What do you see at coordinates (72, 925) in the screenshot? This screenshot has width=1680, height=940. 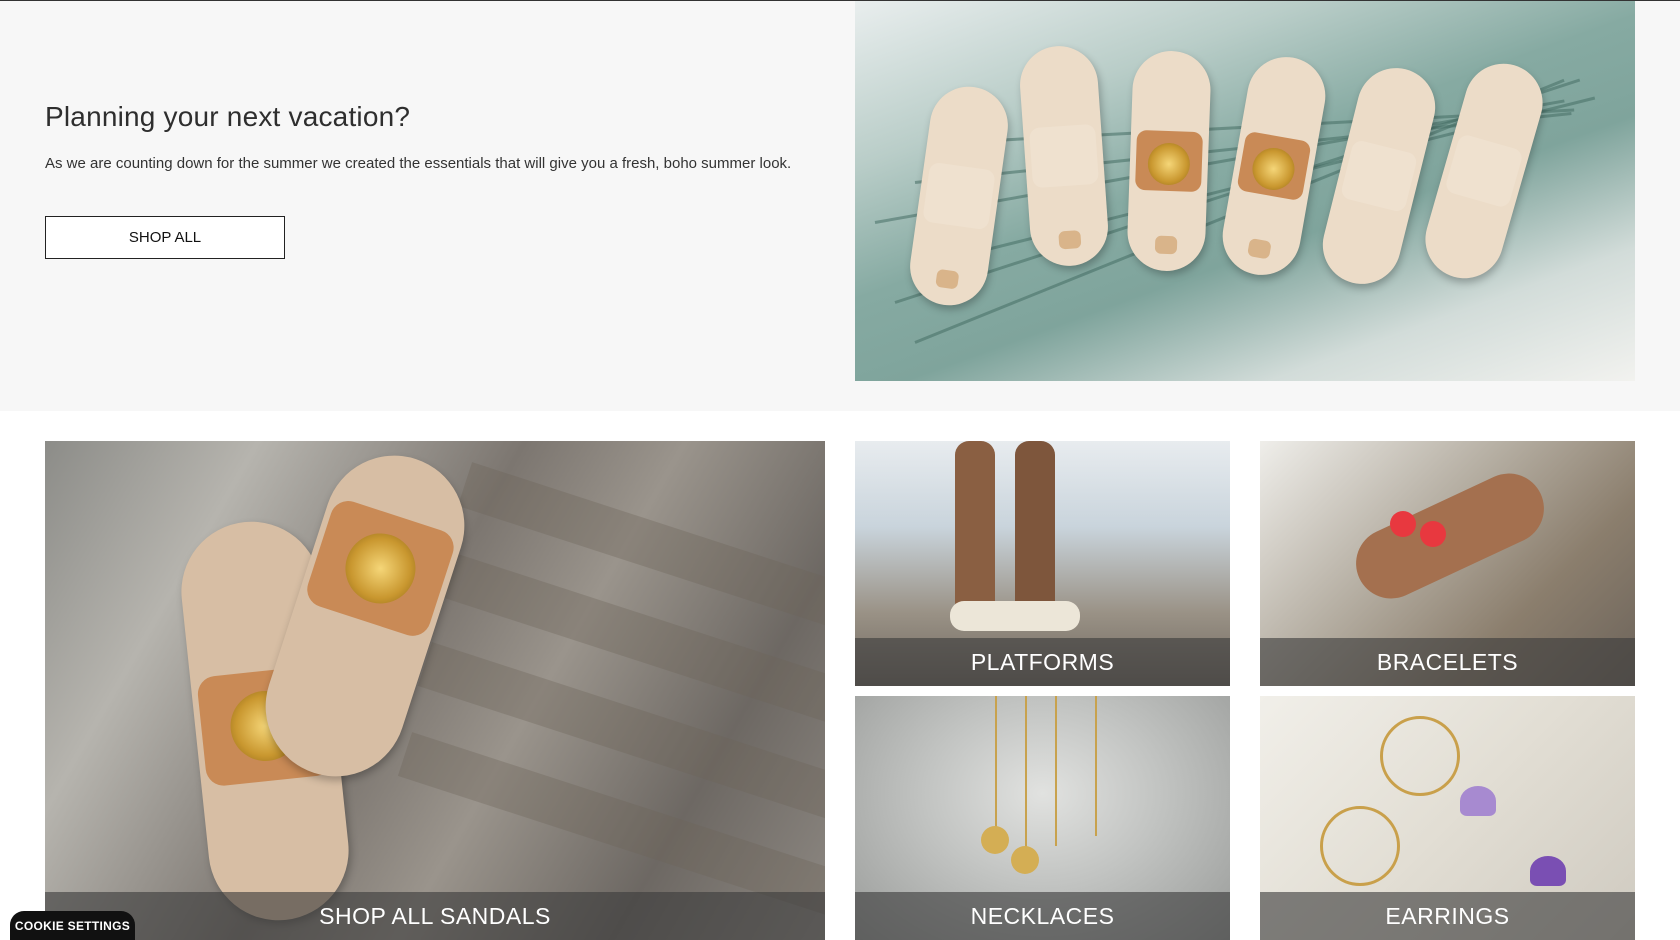 I see `cookie-settings-button: COOKIE SETTINGS` at bounding box center [72, 925].